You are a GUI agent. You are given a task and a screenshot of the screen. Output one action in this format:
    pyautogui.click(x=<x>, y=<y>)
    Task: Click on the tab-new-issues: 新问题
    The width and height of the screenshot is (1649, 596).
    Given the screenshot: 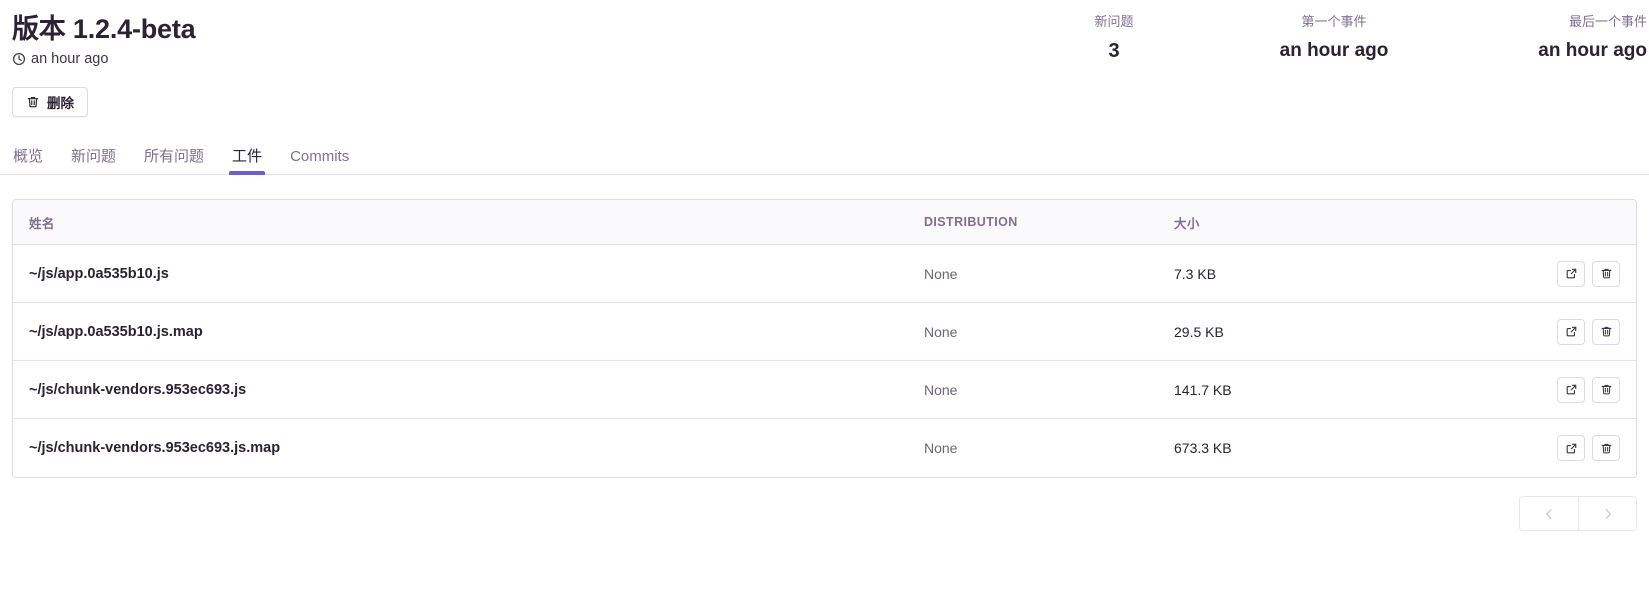 What is the action you would take?
    pyautogui.click(x=93, y=161)
    